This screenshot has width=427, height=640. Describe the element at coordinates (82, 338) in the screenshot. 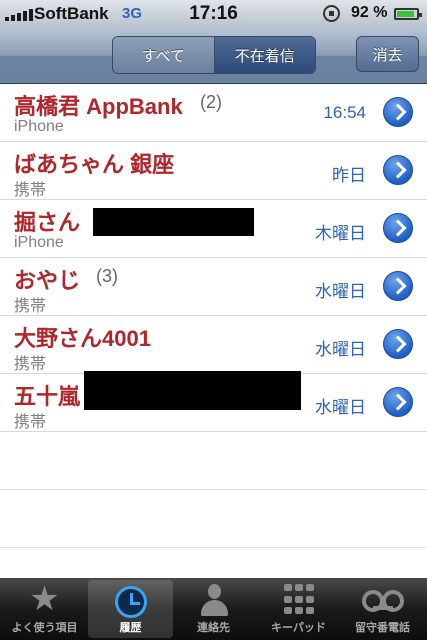

I see `caller-name: 大野さん4001` at that location.